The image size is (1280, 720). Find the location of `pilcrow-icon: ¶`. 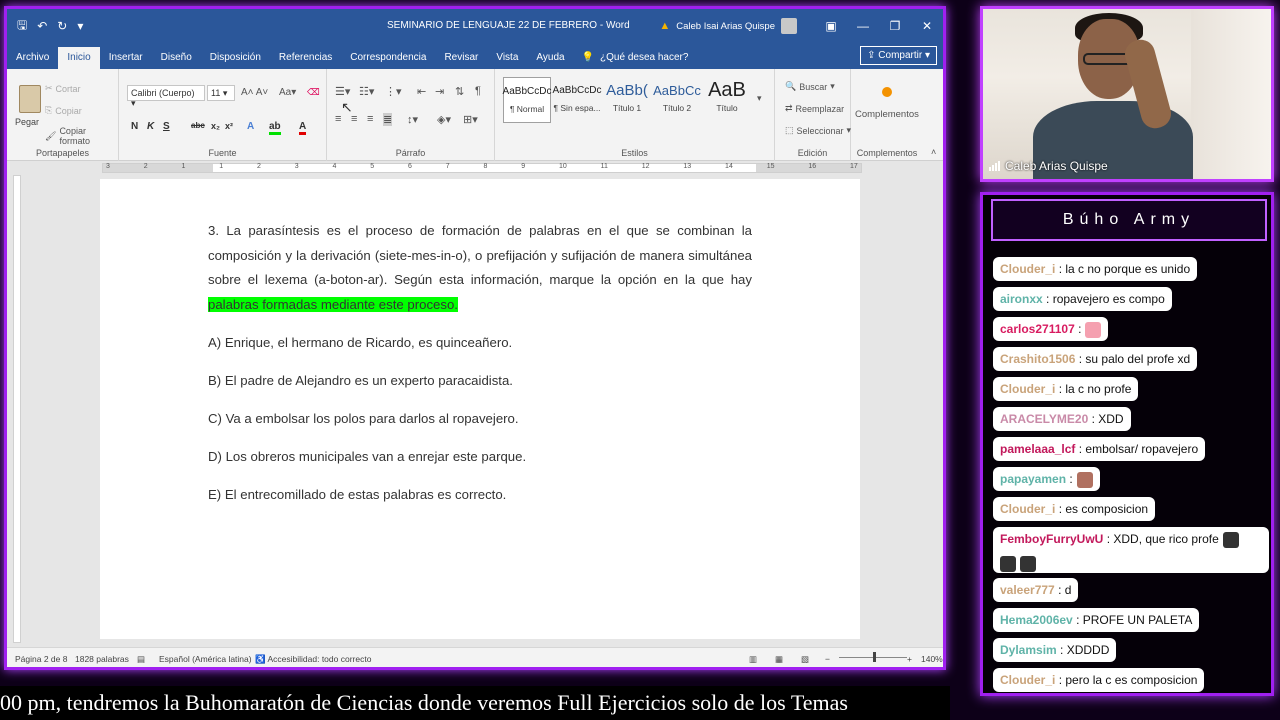

pilcrow-icon: ¶ is located at coordinates (478, 91).